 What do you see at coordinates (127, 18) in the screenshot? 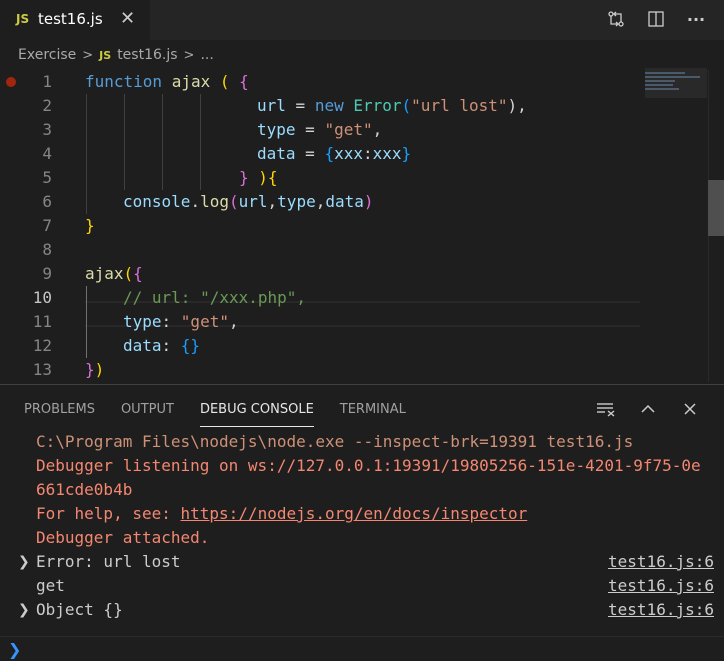
I see `close-tab-icon: ✕` at bounding box center [127, 18].